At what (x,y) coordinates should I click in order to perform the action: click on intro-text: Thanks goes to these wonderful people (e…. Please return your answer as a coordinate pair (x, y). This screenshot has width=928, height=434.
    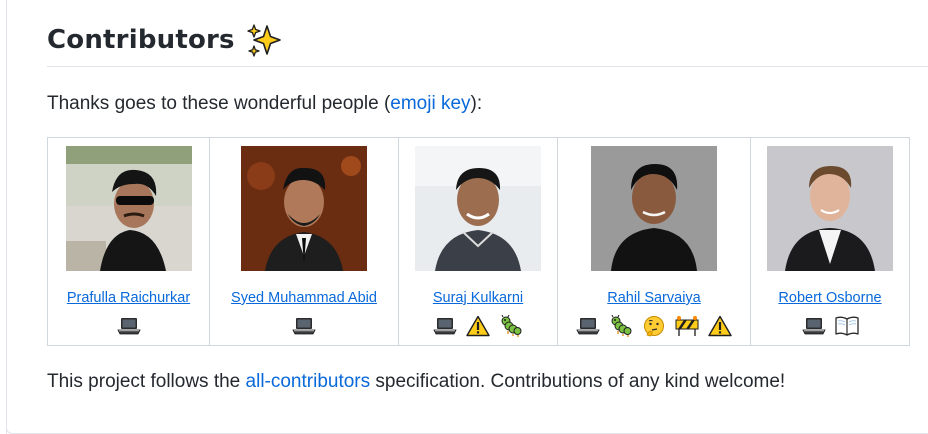
    Looking at the image, I should click on (264, 104).